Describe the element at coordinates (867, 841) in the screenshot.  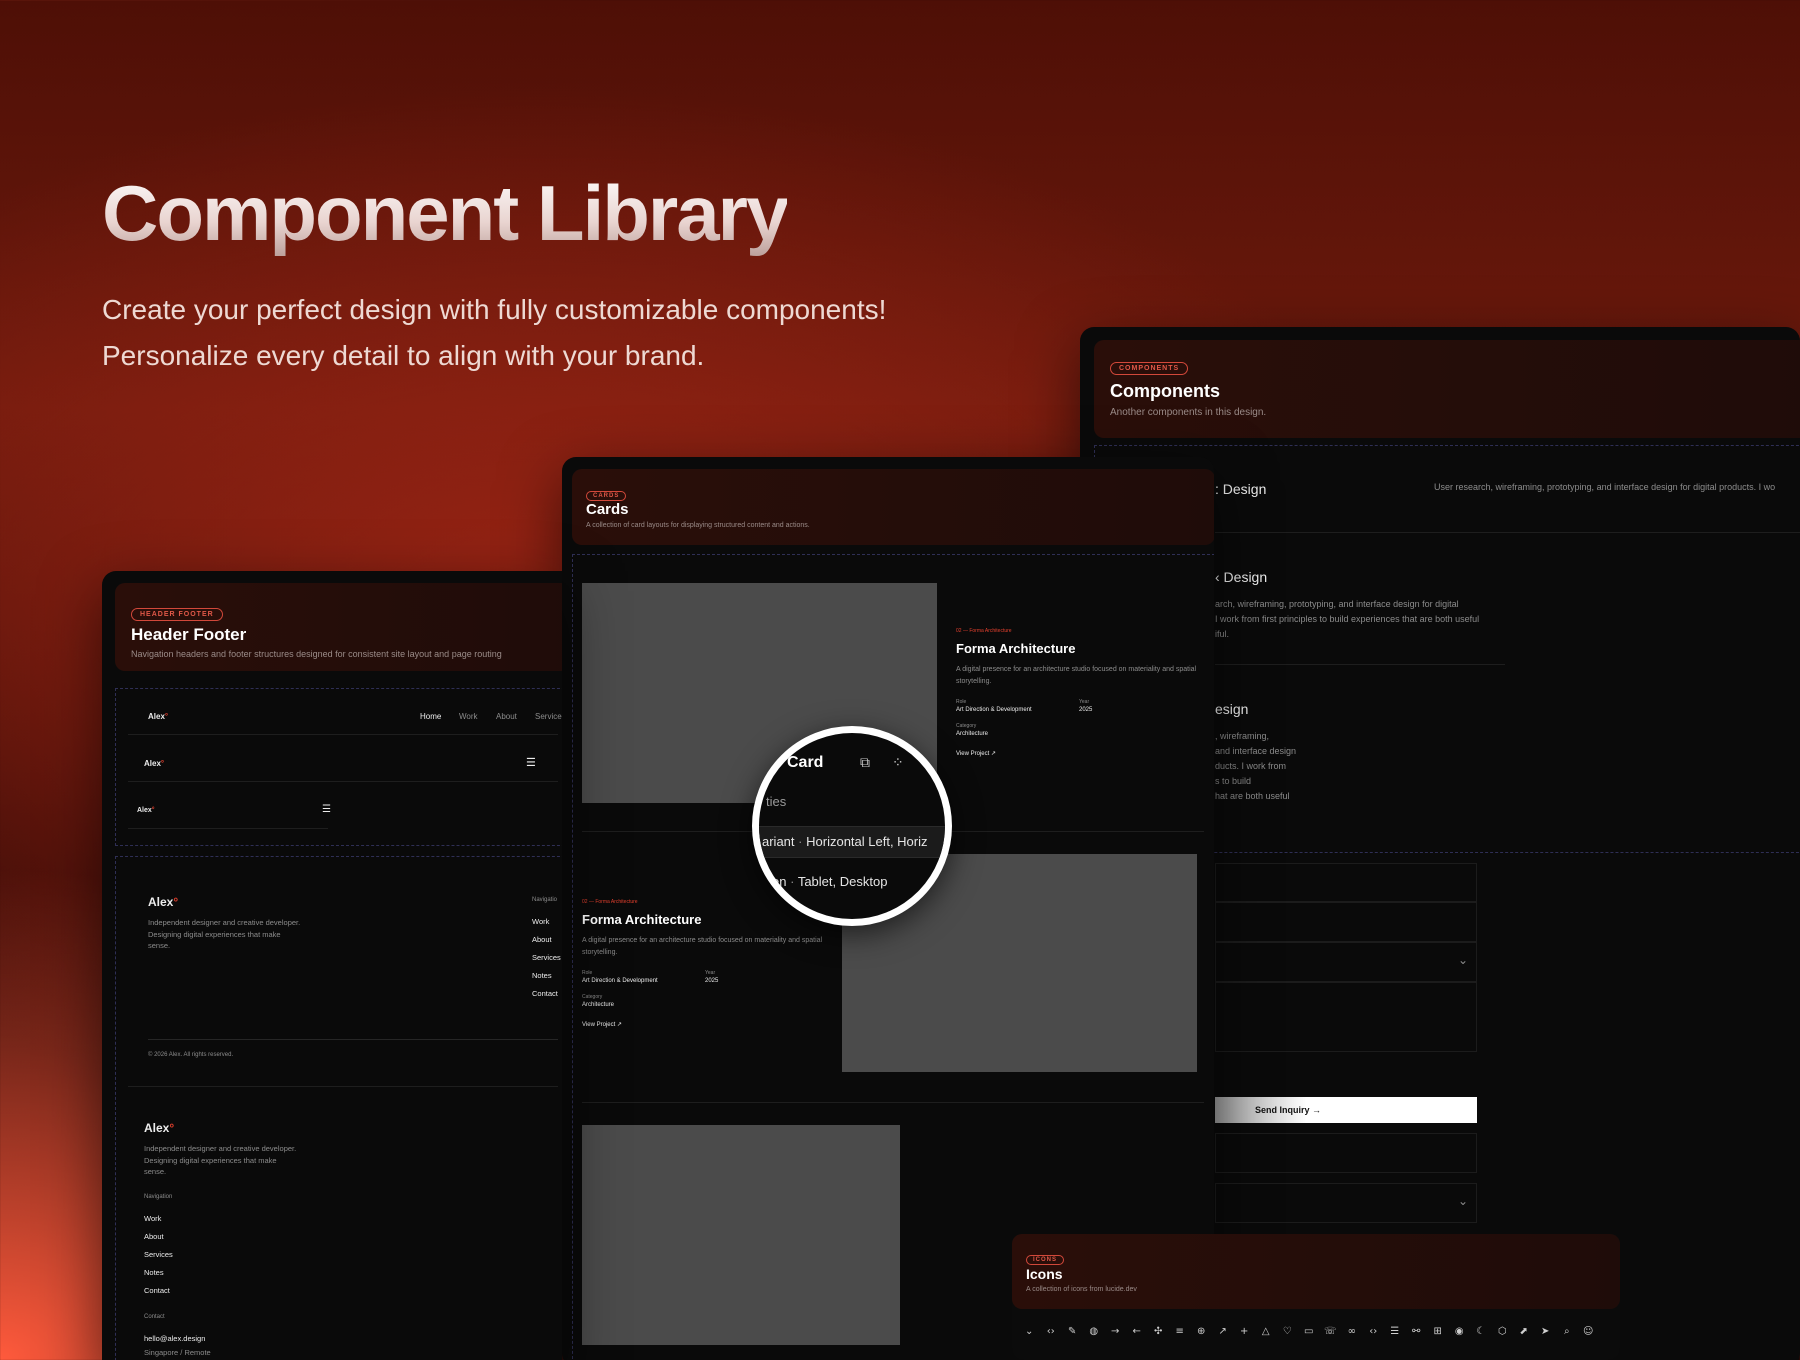
I see `zoom-variant-value: Horizontal Left, Horiz` at that location.